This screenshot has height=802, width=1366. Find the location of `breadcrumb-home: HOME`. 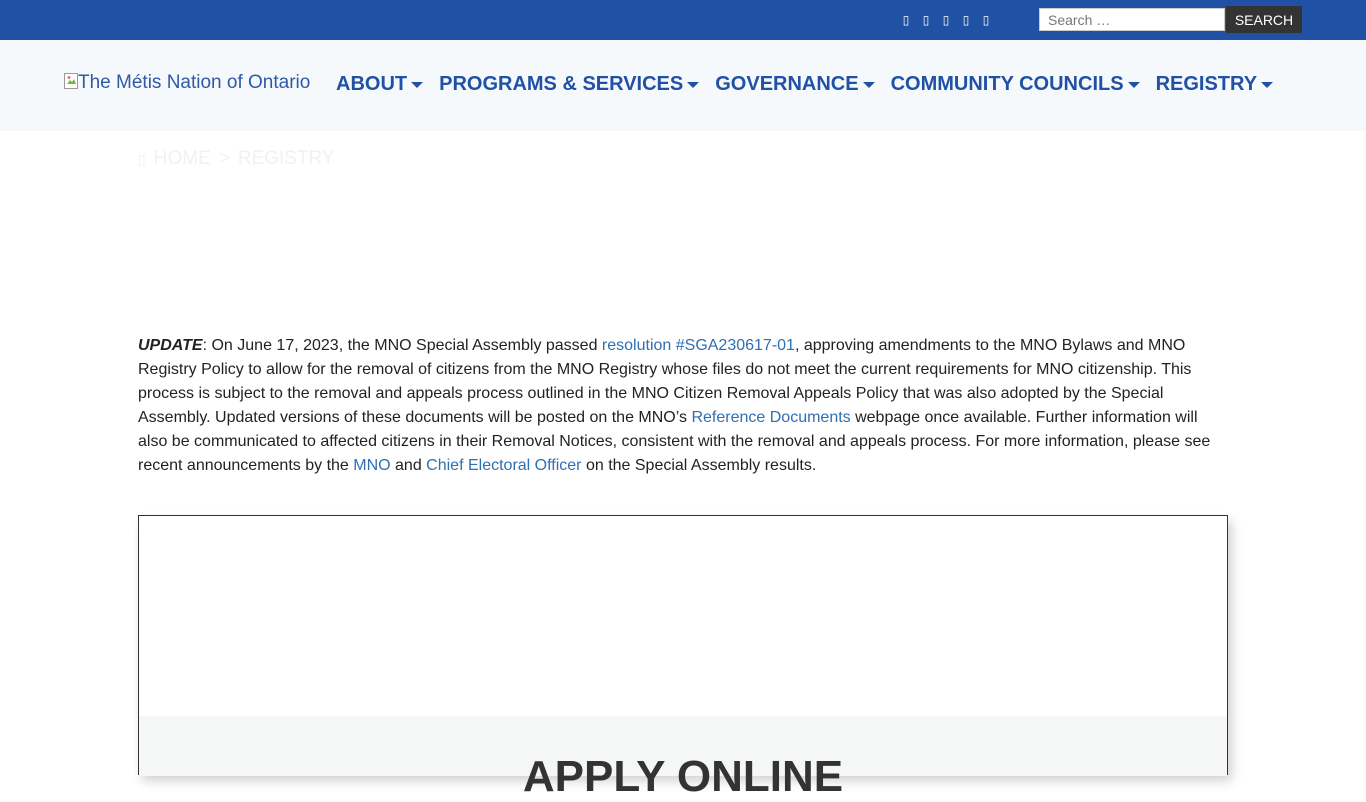

breadcrumb-home: HOME is located at coordinates (182, 159).